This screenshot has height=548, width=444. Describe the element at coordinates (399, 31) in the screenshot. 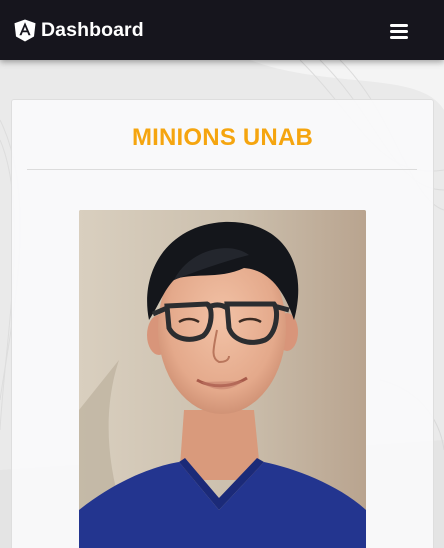

I see `hamburger-menu-button` at that location.